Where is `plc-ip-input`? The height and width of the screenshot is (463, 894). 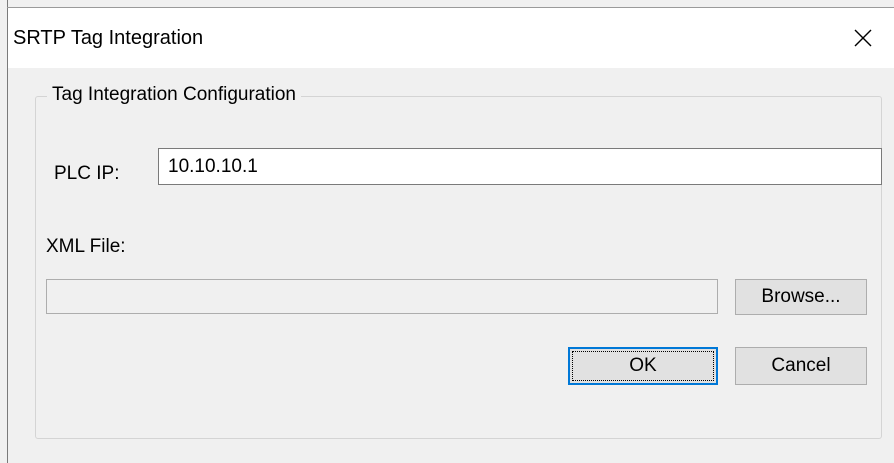
plc-ip-input is located at coordinates (520, 166).